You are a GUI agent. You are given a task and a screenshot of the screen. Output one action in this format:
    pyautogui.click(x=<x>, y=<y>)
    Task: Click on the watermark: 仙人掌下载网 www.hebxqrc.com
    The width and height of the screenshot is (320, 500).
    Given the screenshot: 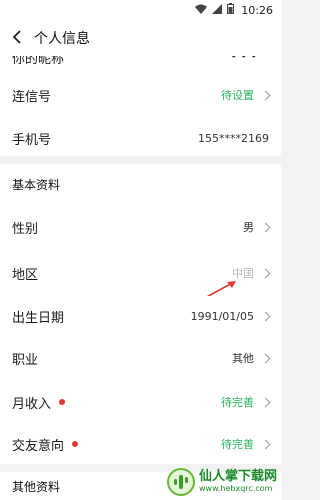 What is the action you would take?
    pyautogui.click(x=221, y=482)
    